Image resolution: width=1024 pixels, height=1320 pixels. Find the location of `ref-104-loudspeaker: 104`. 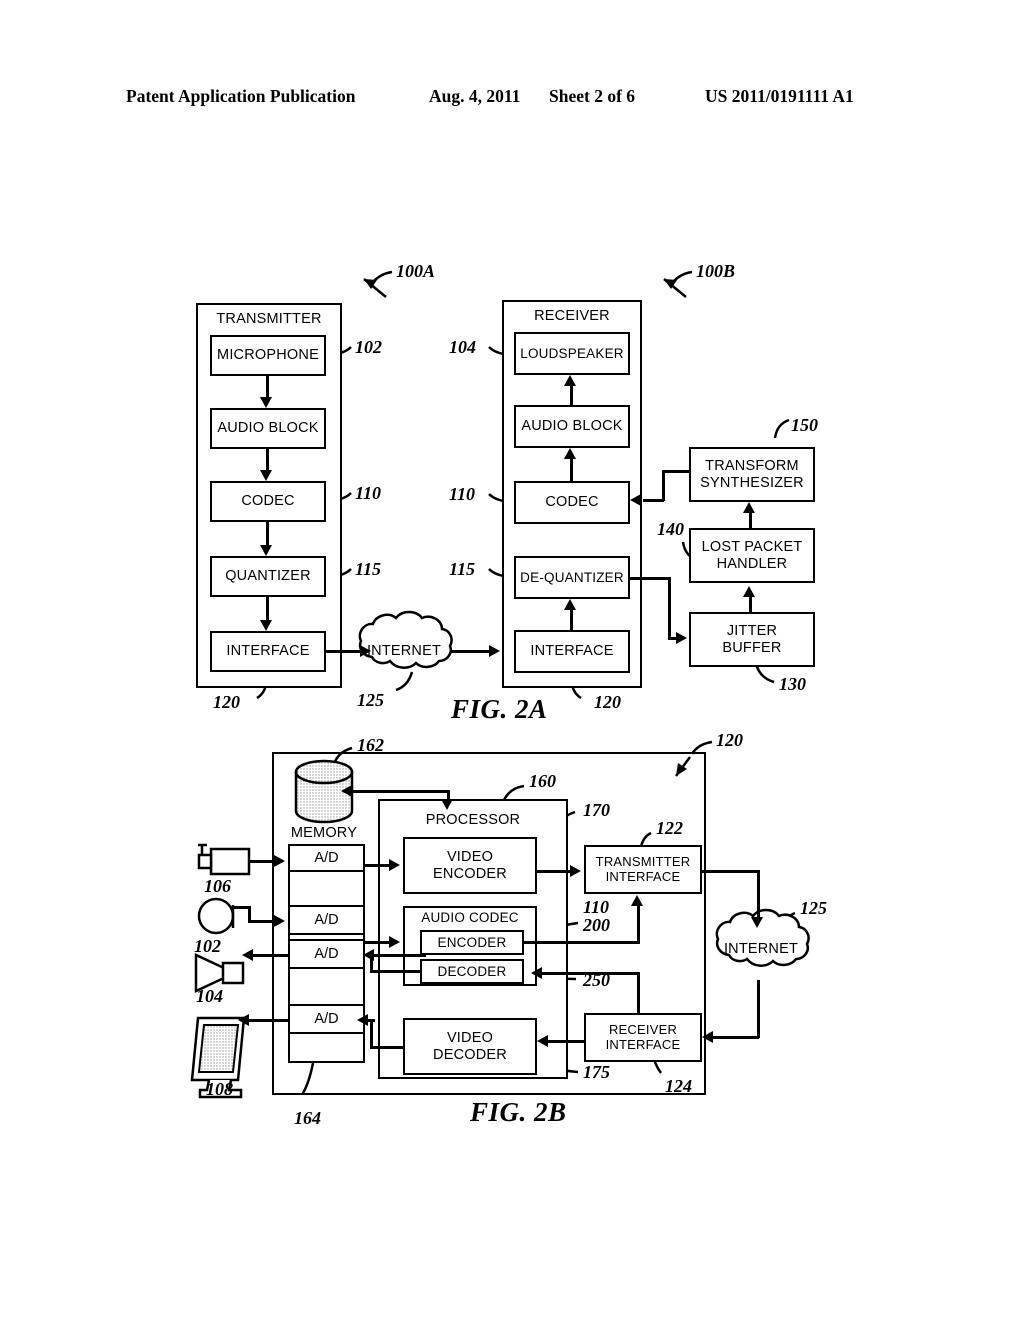

ref-104-loudspeaker: 104 is located at coordinates (209, 996).